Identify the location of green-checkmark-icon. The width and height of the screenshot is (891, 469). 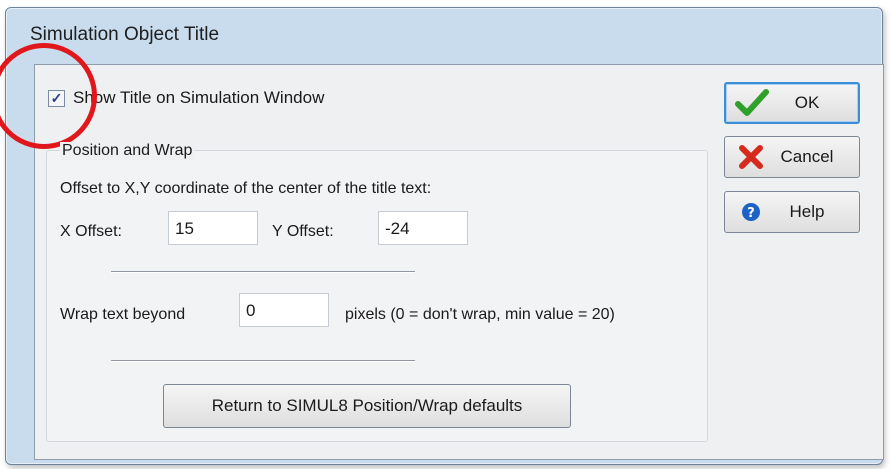
(752, 103).